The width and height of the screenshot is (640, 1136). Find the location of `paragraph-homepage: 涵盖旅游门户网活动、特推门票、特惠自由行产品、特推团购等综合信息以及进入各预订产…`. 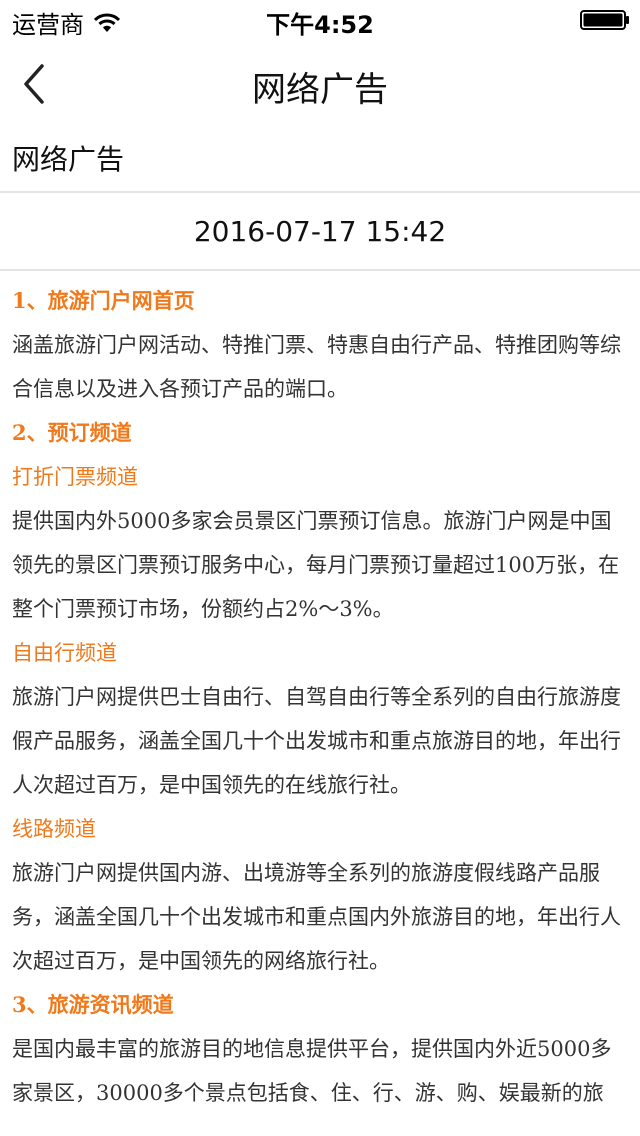

paragraph-homepage: 涵盖旅游门户网活动、特推门票、特惠自由行产品、特推团购等综合信息以及进入各预订产… is located at coordinates (316, 367).